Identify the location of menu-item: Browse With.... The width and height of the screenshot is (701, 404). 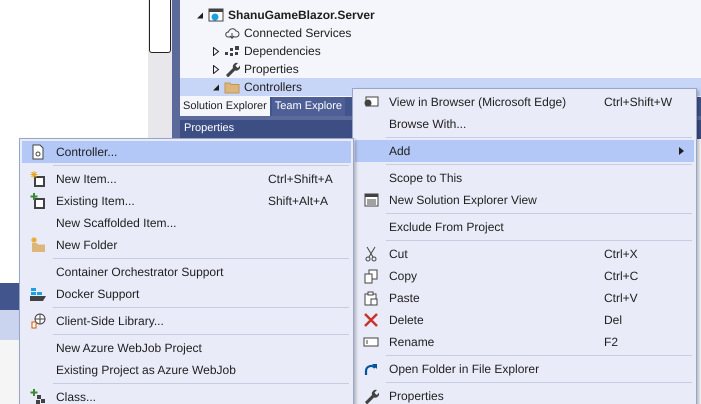
(524, 124).